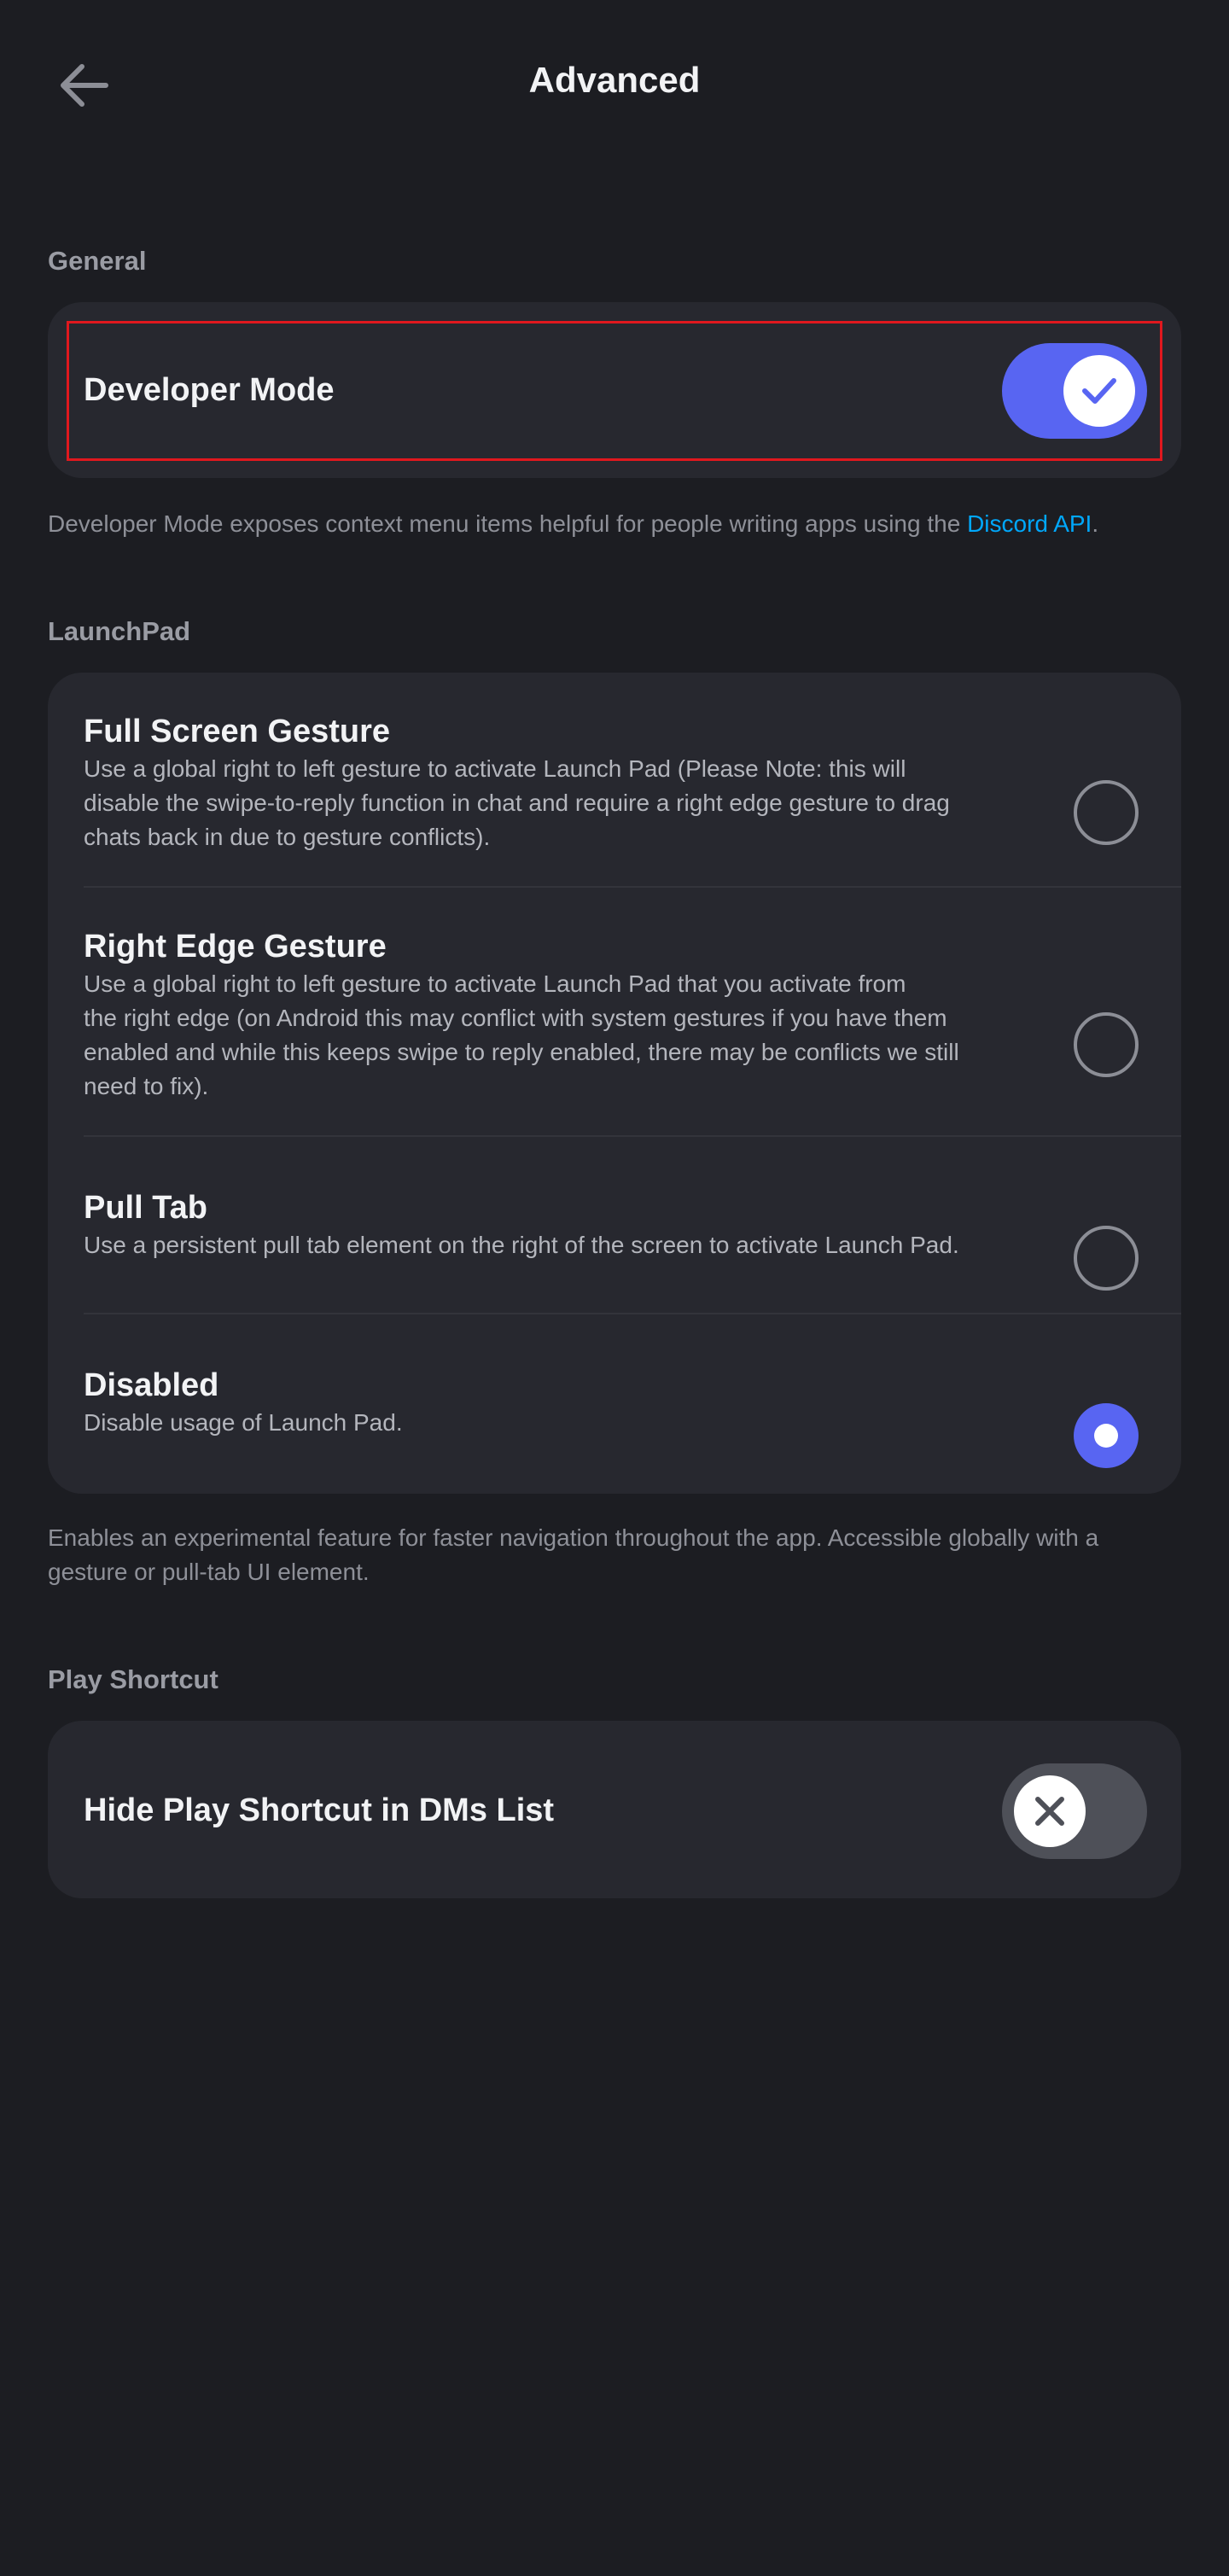  I want to click on option-title: Right Edge Gesture, so click(235, 947).